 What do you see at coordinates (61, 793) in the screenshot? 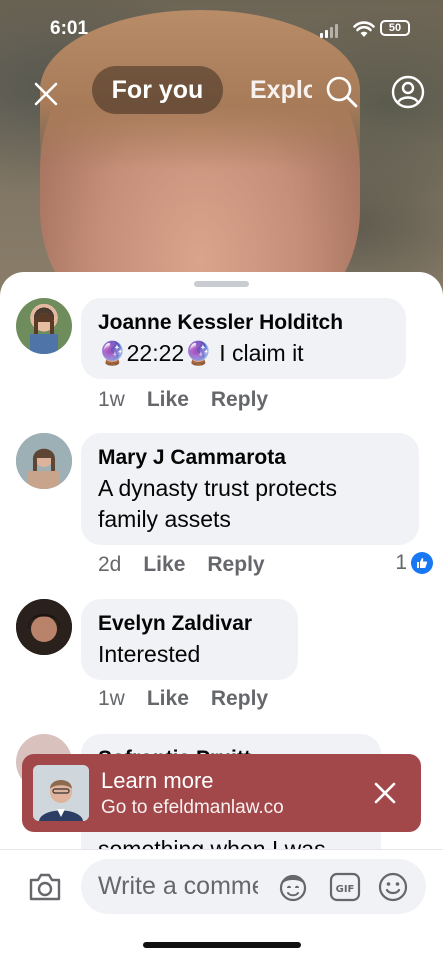
I see `advertiser-photo` at bounding box center [61, 793].